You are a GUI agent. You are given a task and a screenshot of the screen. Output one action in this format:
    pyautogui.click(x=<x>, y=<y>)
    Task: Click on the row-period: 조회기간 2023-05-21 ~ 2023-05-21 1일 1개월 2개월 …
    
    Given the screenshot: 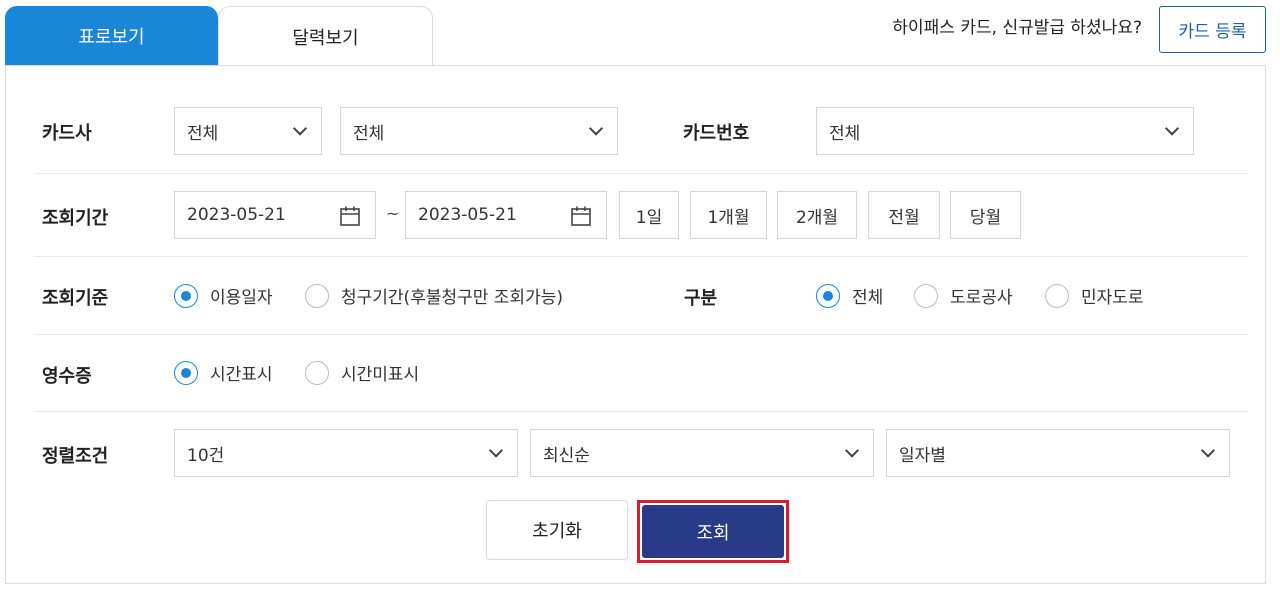 What is the action you would take?
    pyautogui.click(x=641, y=215)
    